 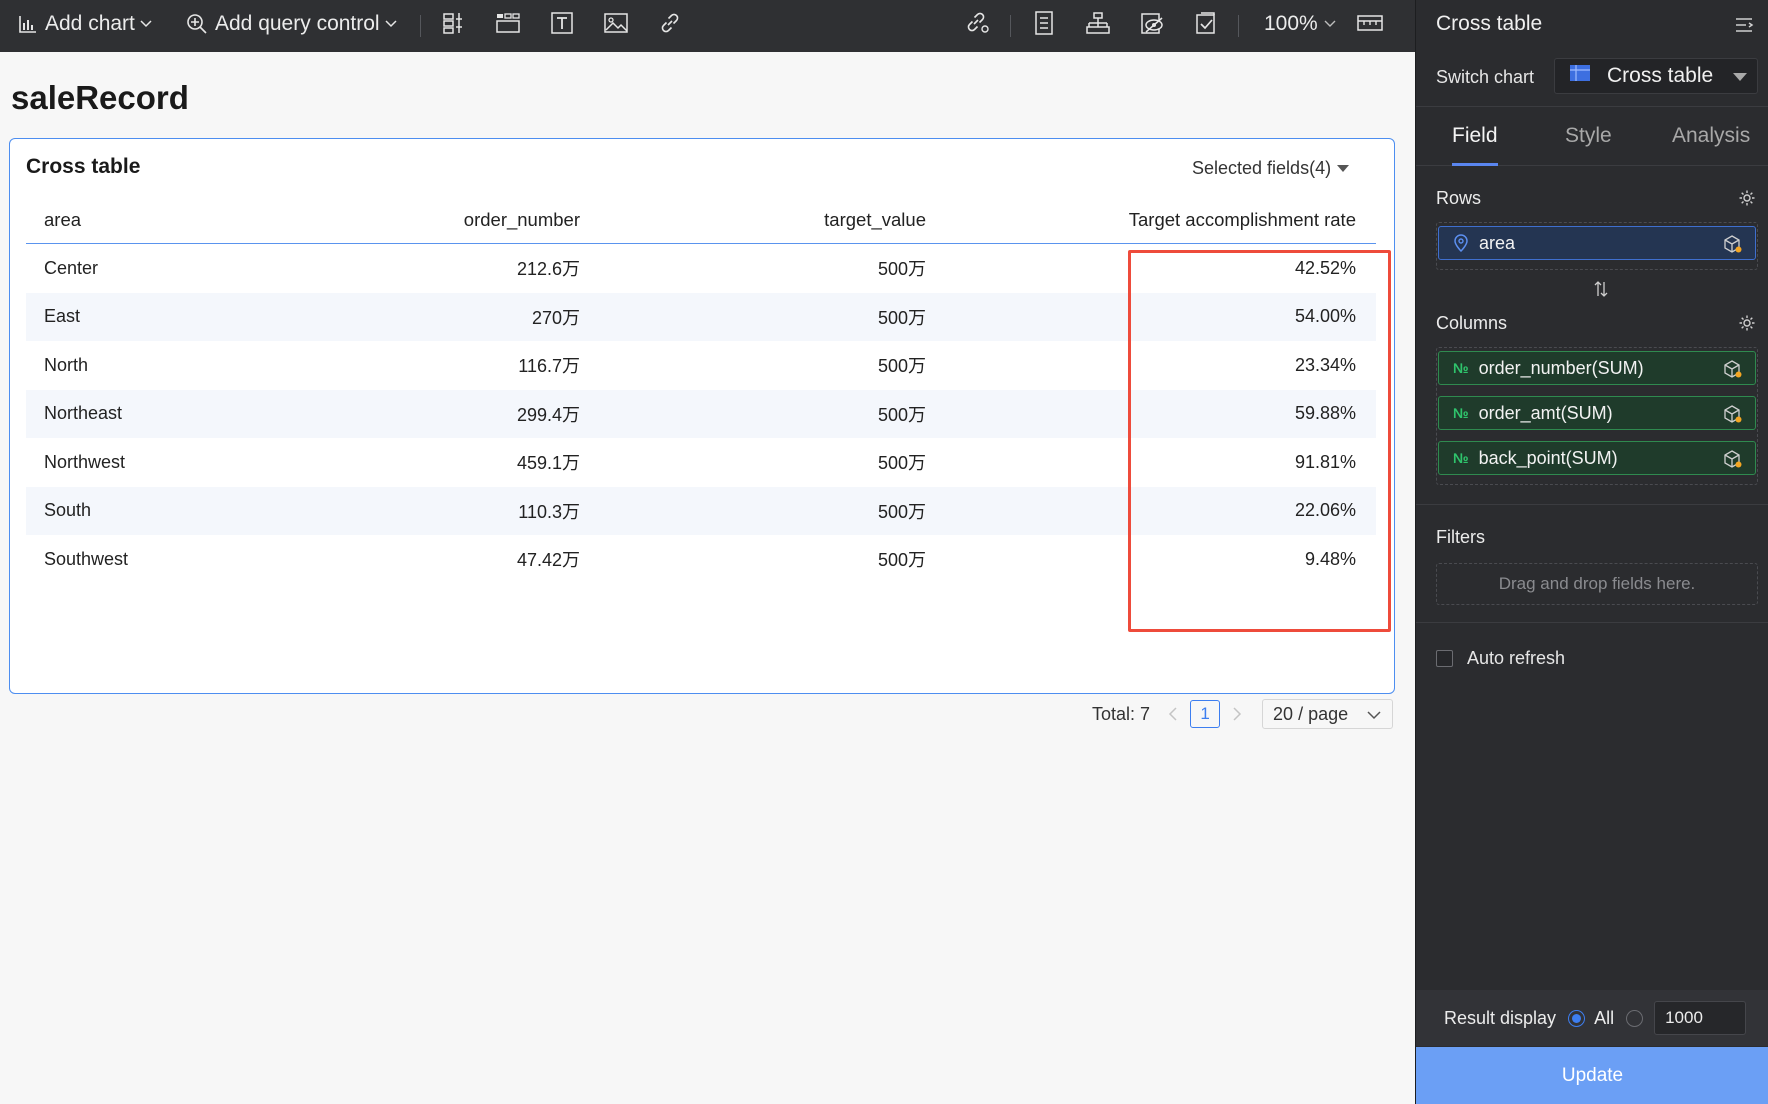 I want to click on link-icon, so click(x=670, y=23).